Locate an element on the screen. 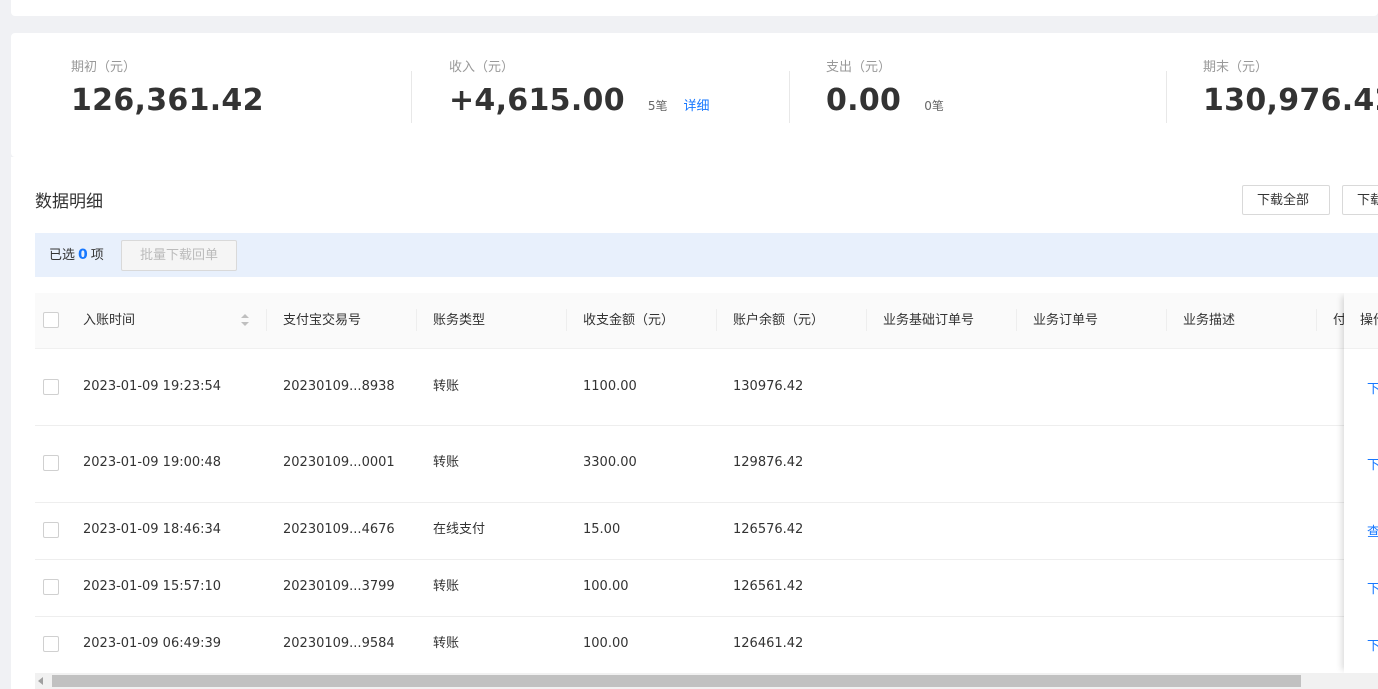 The image size is (1378, 689). select-all-checkbox is located at coordinates (51, 320).